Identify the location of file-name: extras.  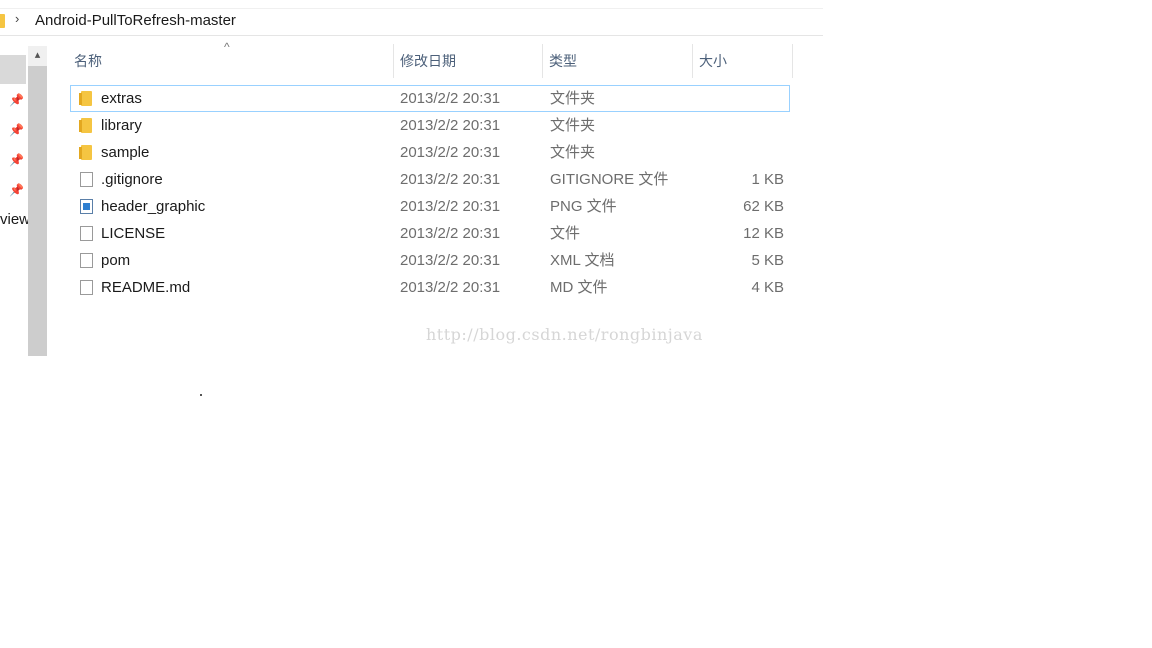
(121, 98).